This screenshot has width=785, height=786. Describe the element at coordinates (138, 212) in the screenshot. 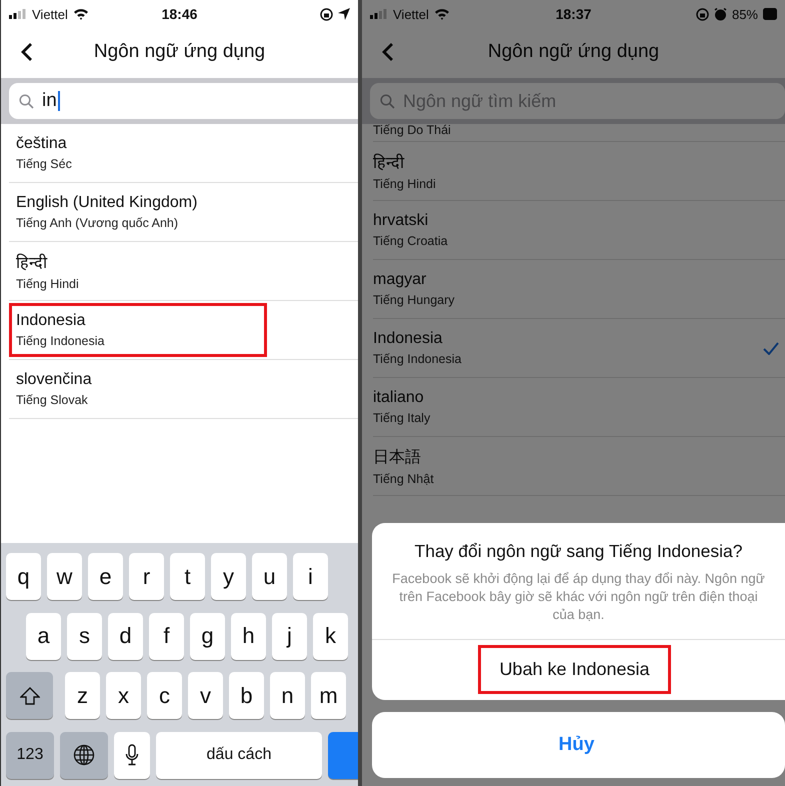

I see `language-item: English (United Kingdom) Tiếng Anh (Vương quốc Anh)` at that location.